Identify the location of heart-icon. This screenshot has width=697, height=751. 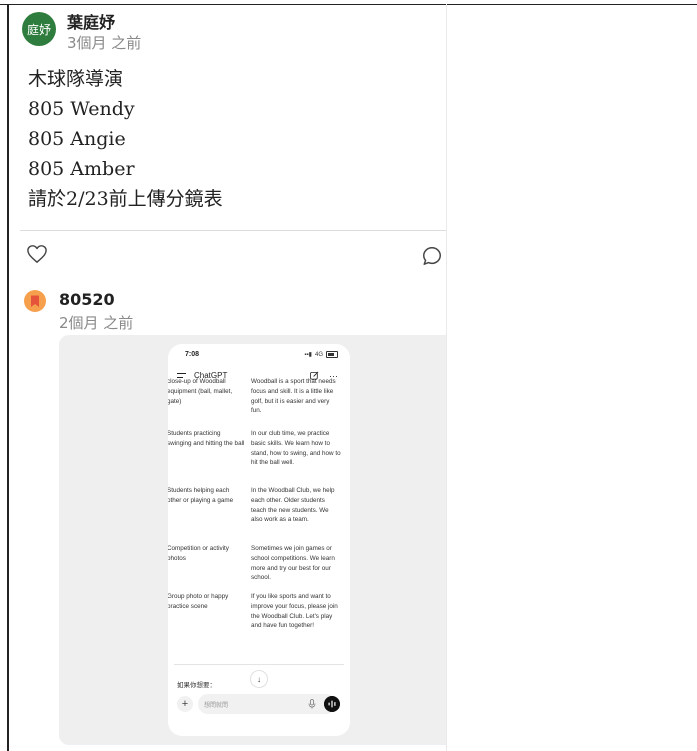
(37, 254).